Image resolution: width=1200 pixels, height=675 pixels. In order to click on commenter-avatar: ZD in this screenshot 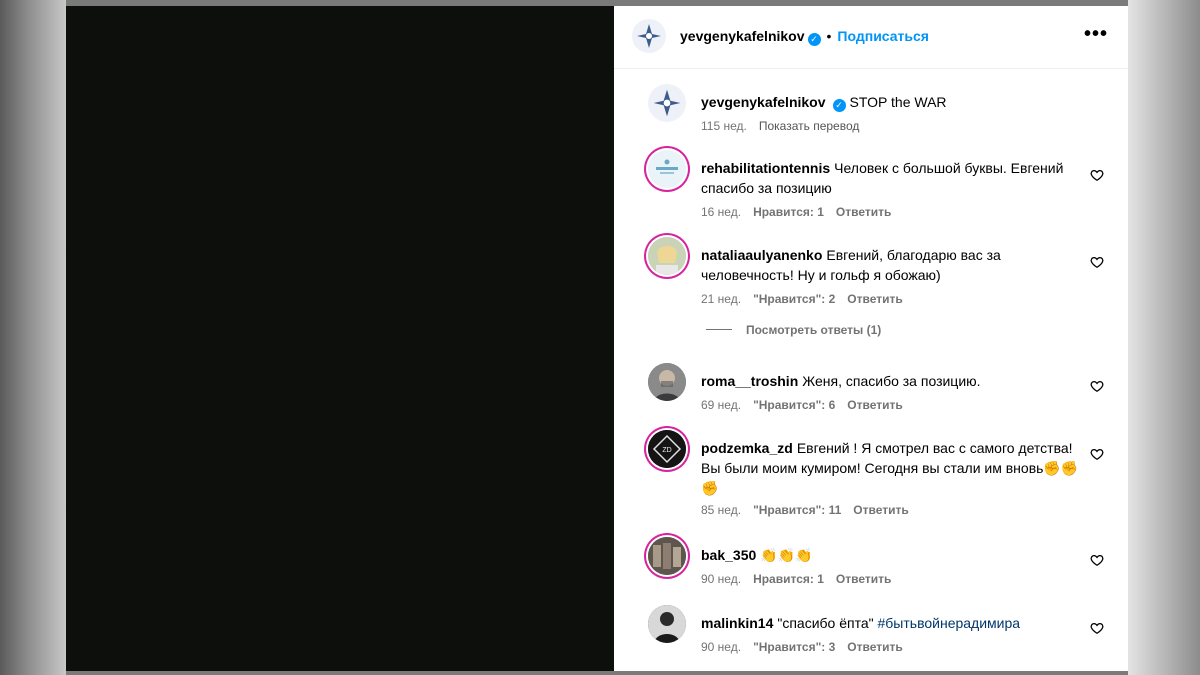, I will do `click(667, 449)`.